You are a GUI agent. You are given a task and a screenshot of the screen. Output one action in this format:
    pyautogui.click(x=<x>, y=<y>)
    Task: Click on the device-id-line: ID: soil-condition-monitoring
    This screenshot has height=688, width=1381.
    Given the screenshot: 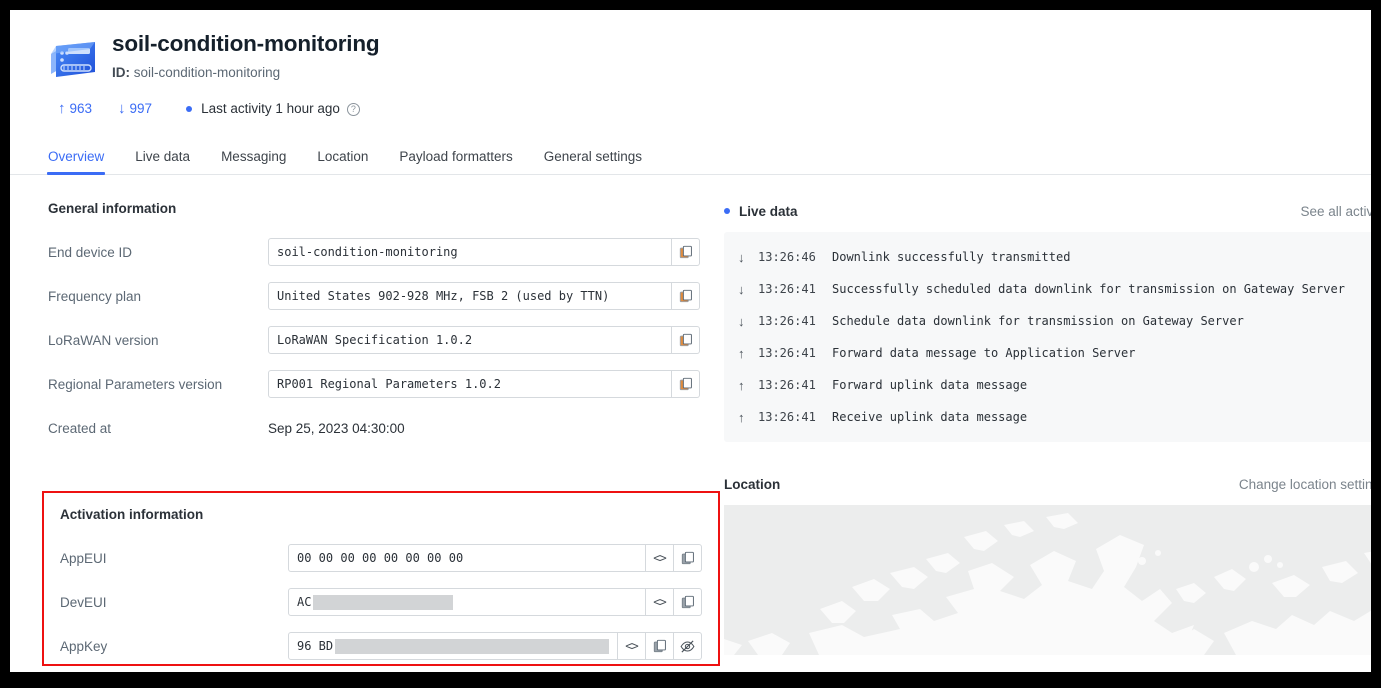 What is the action you would take?
    pyautogui.click(x=245, y=72)
    